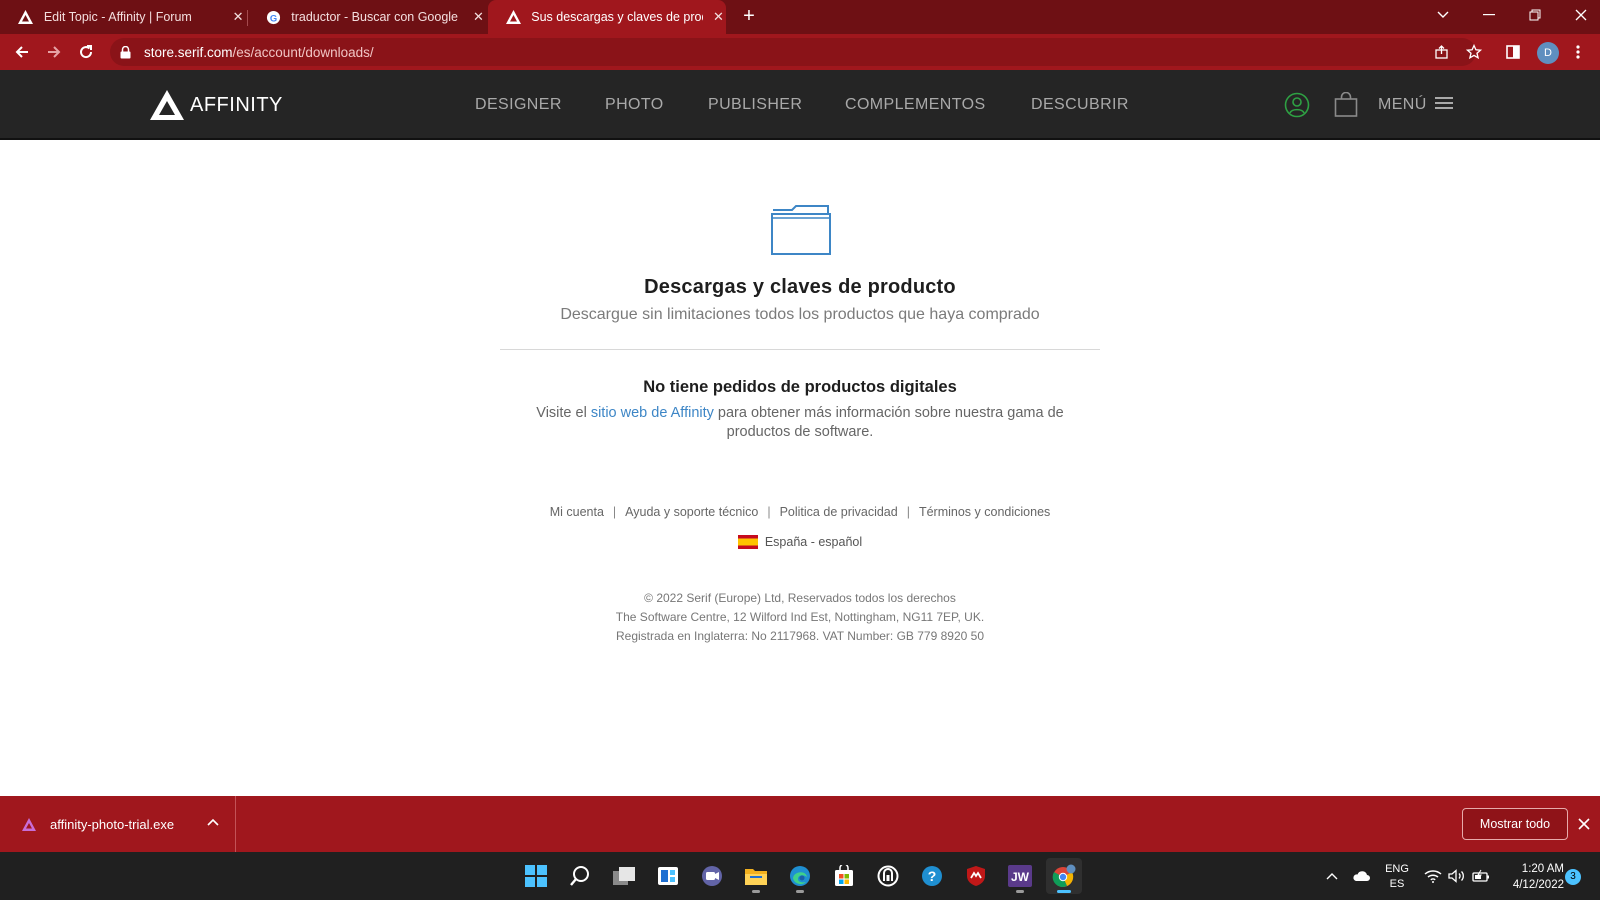 The height and width of the screenshot is (900, 1600). I want to click on window-close-icon, so click(1579, 15).